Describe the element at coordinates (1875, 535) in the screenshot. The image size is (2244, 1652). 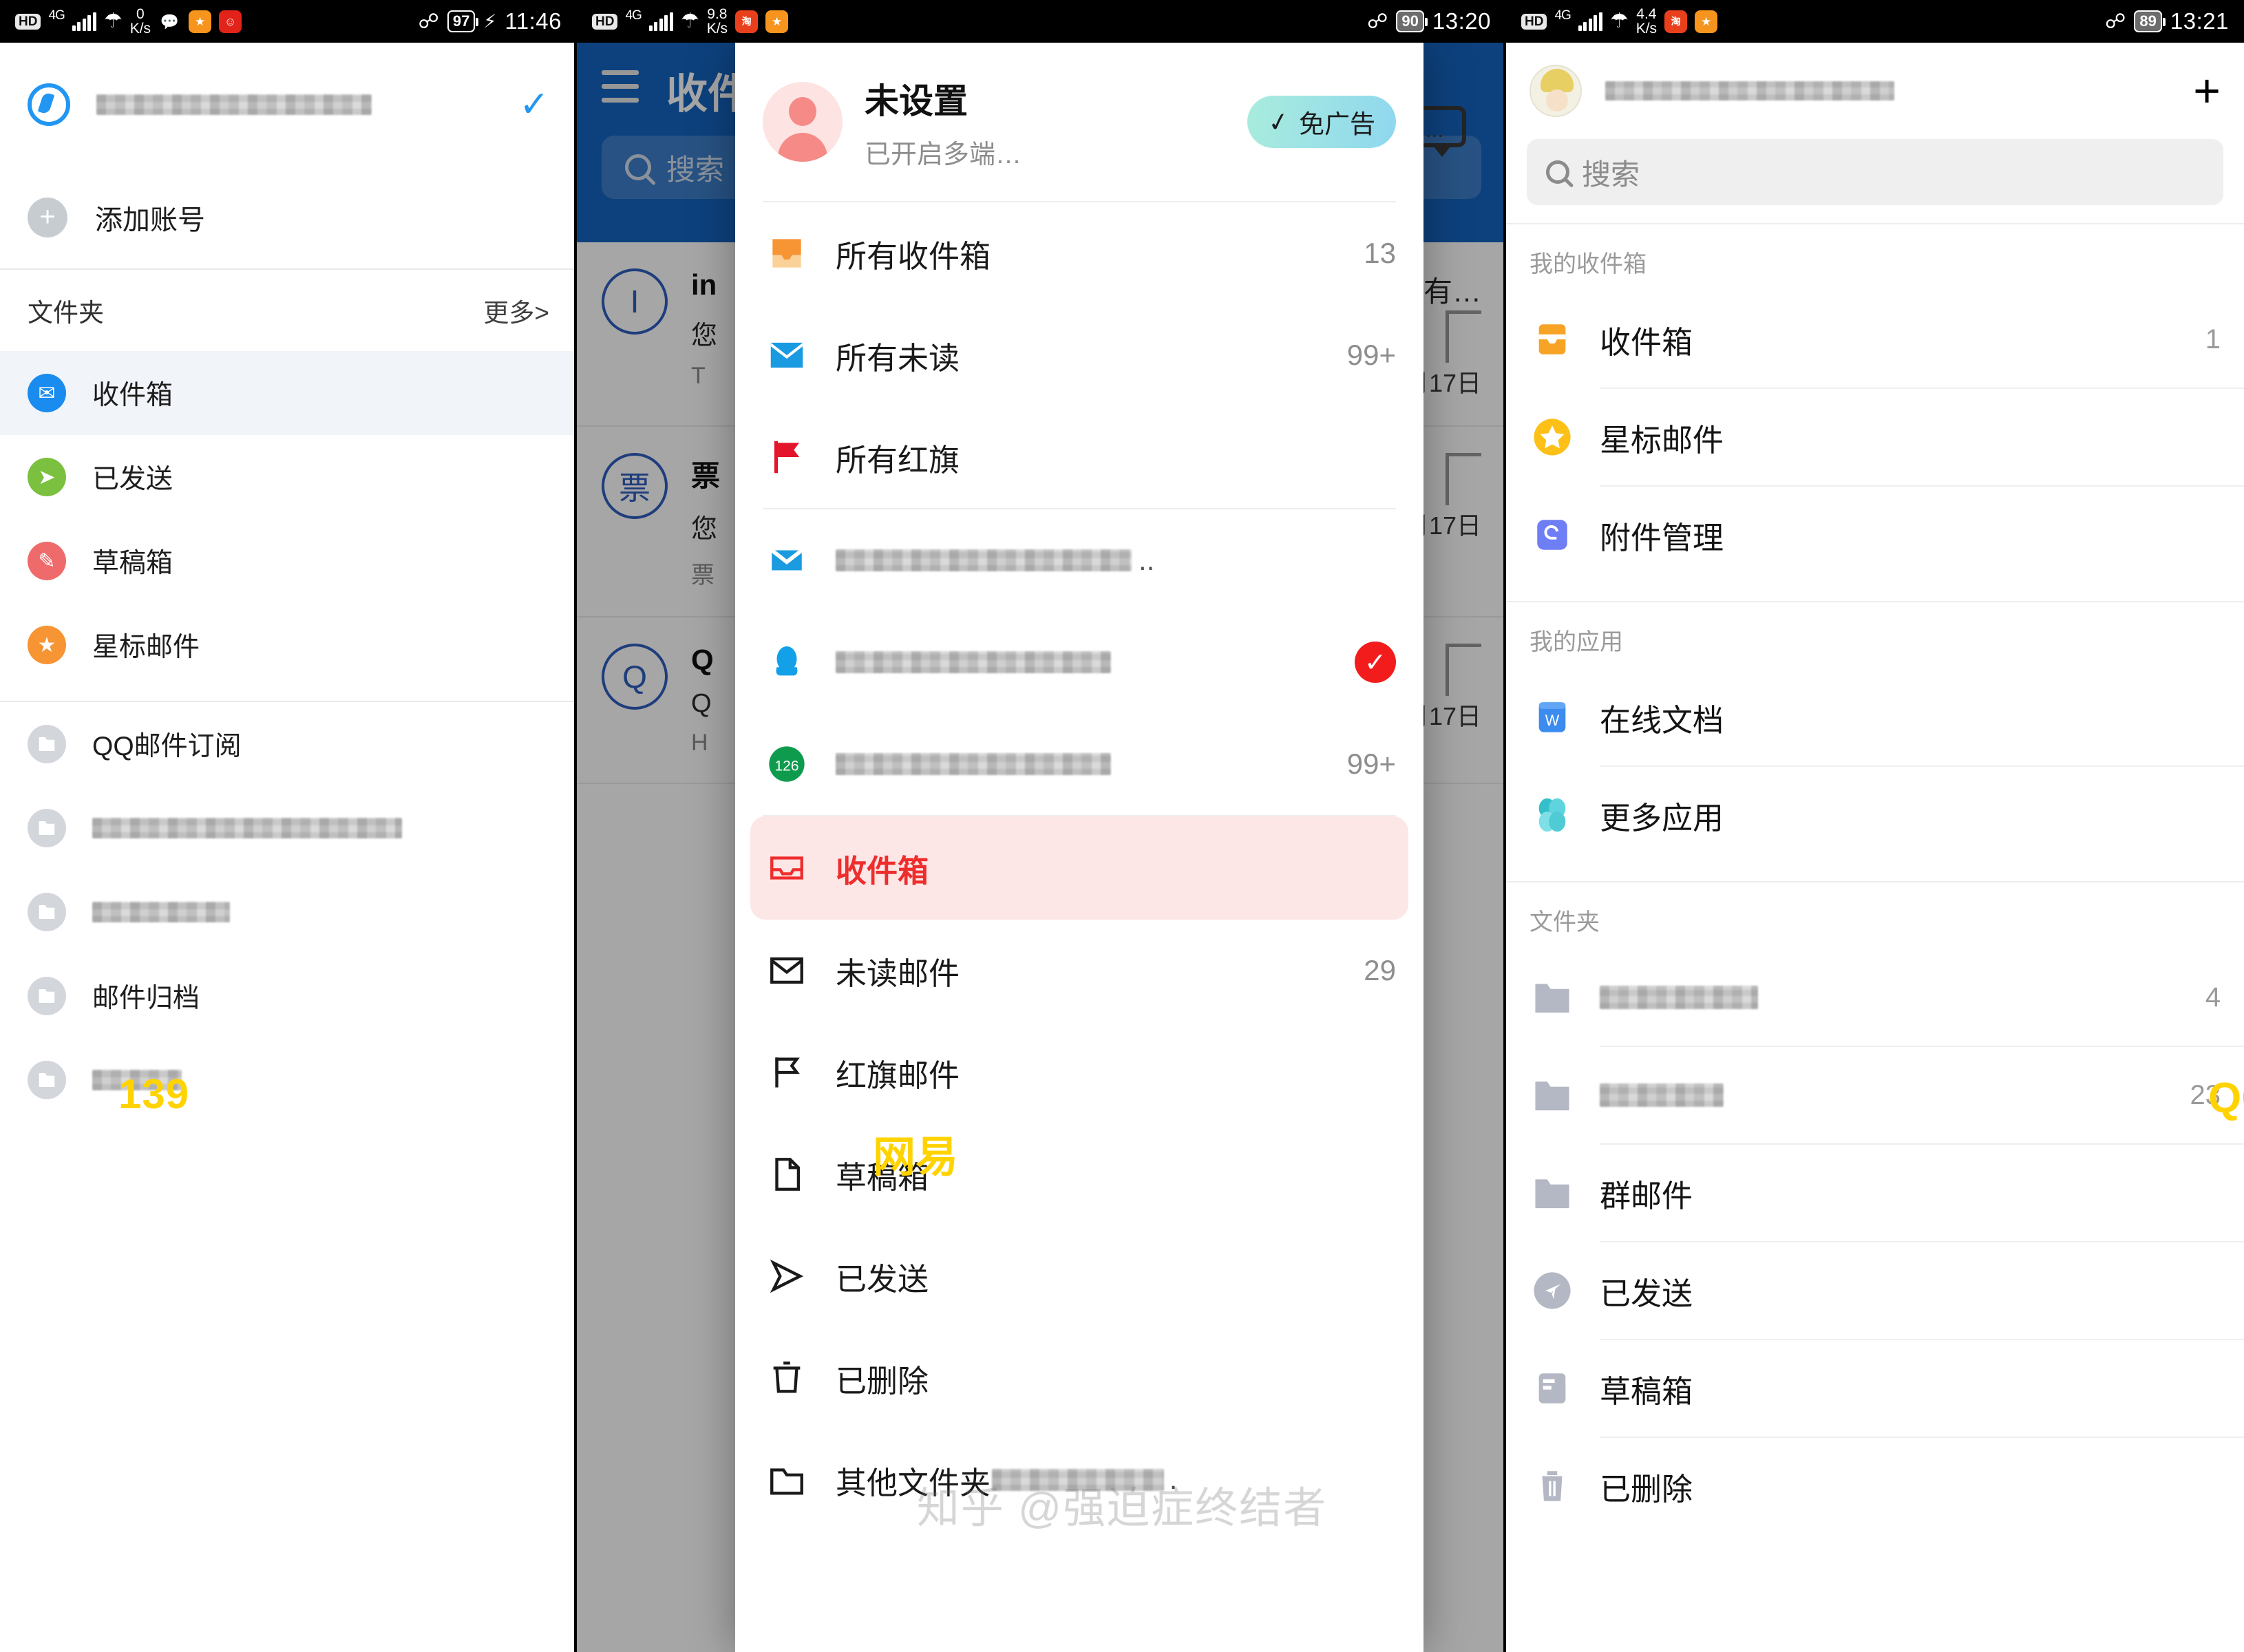
I see `sidebar-item-attachments: 附件管理` at that location.